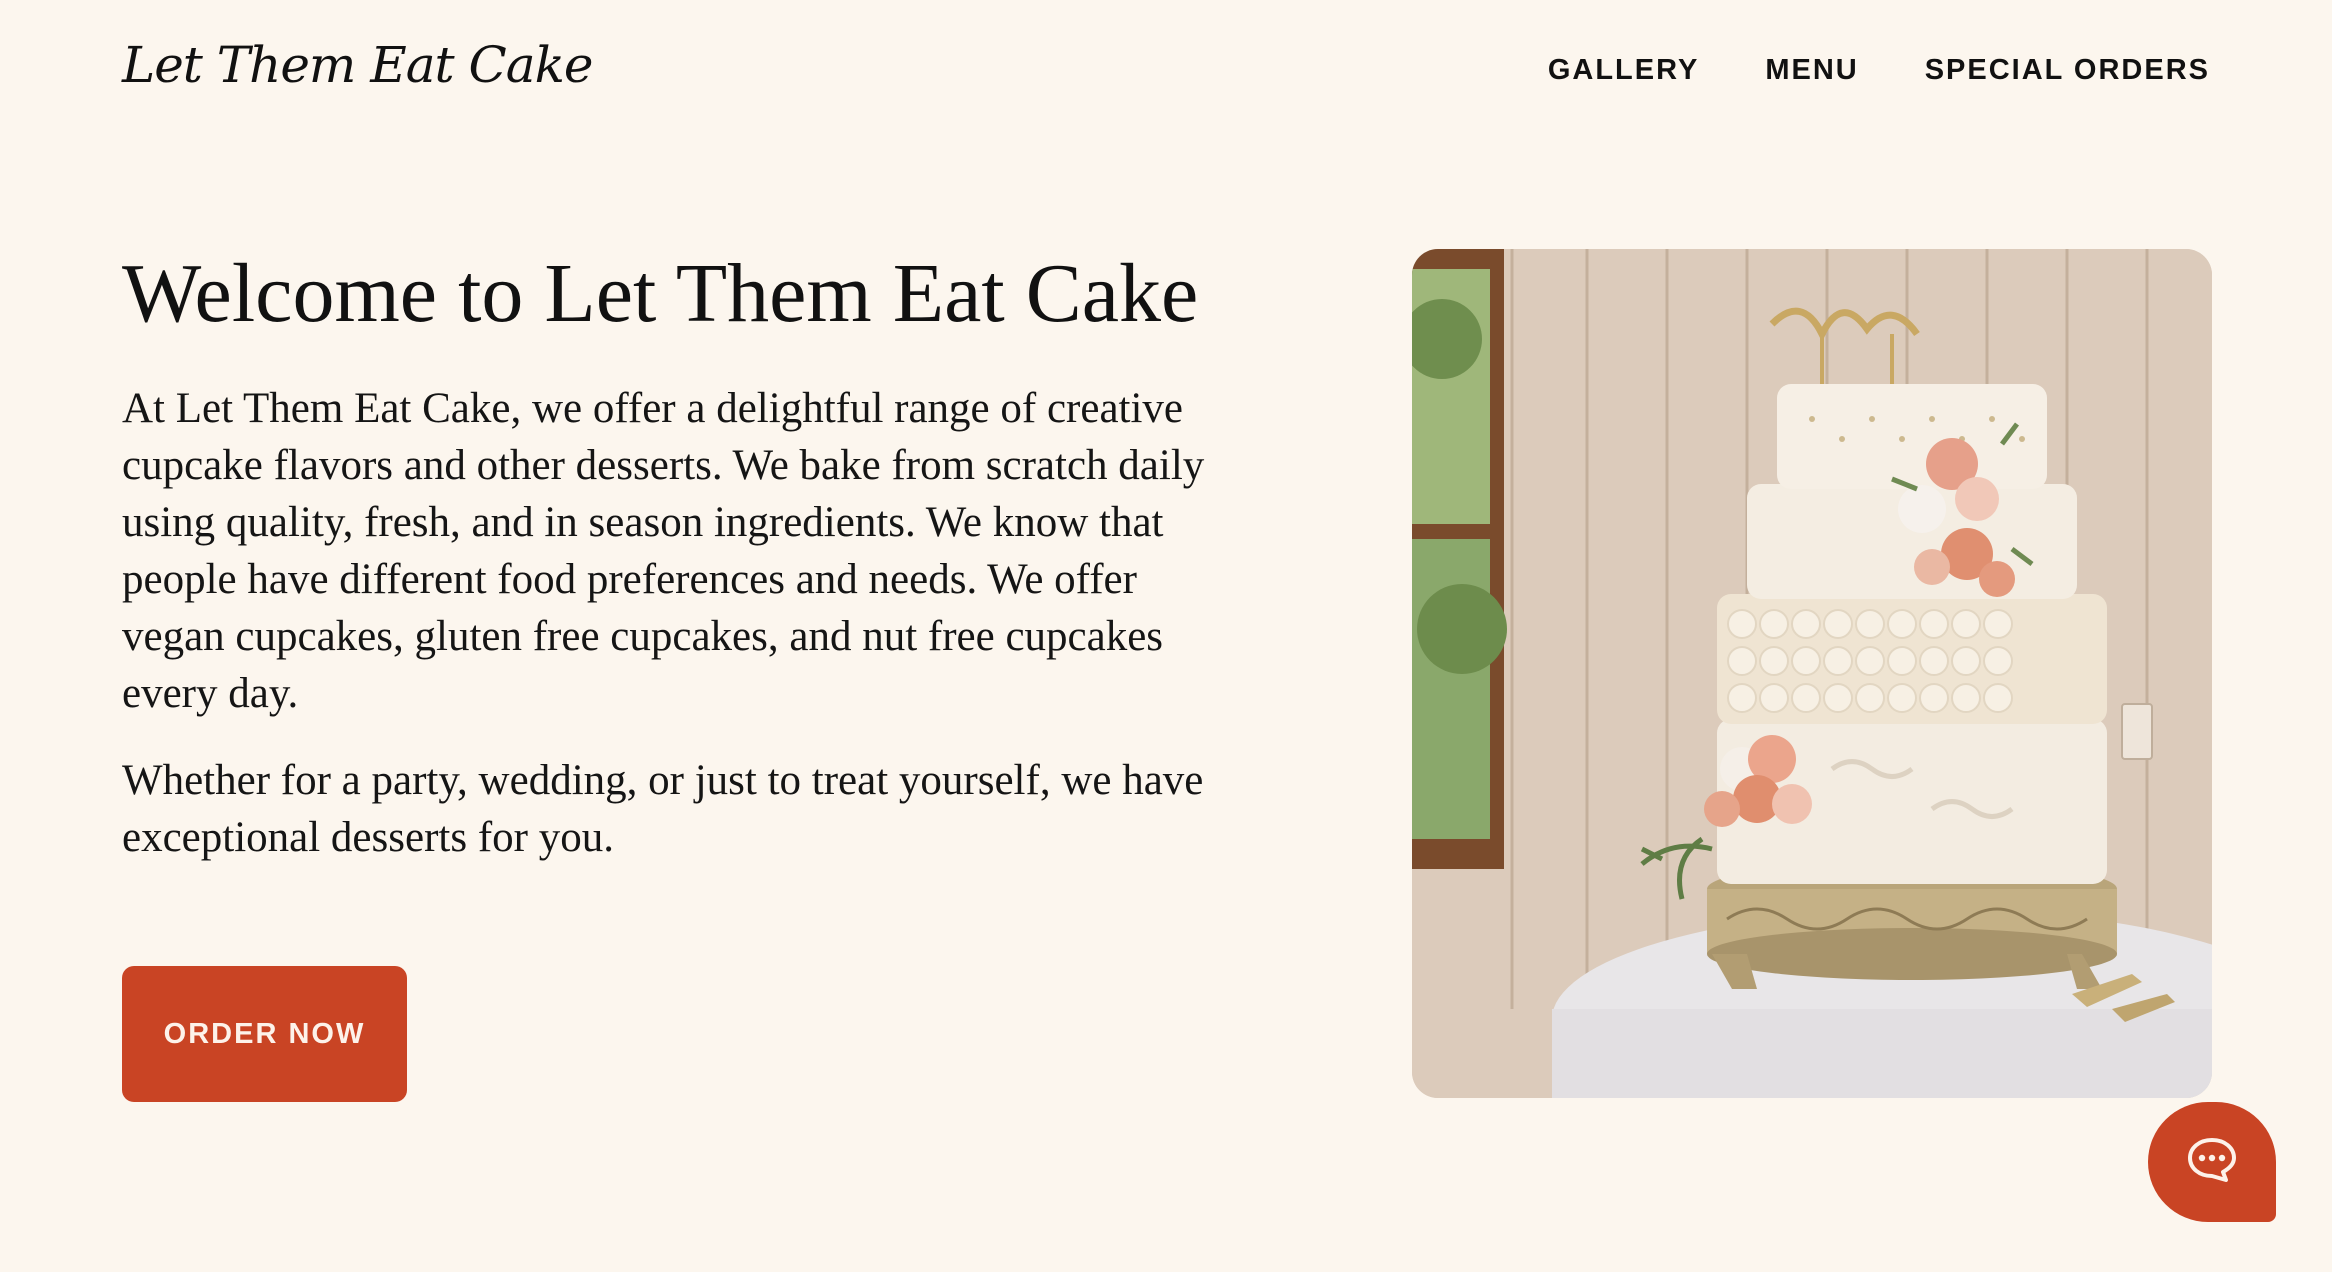 This screenshot has height=1272, width=2332. I want to click on nav-gallery-link: GALLERY, so click(1623, 70).